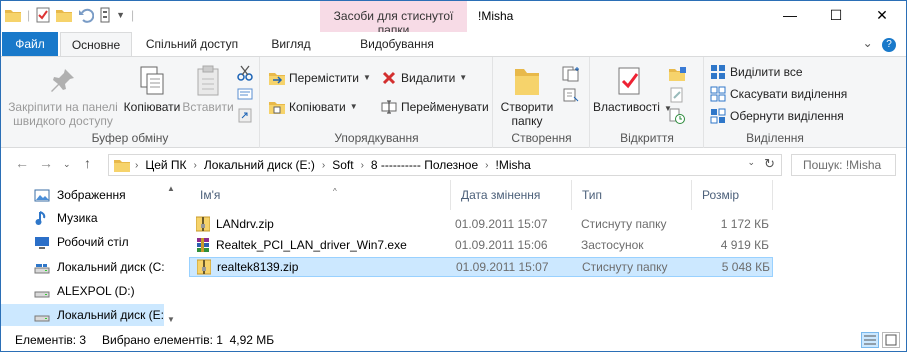 This screenshot has width=907, height=352. Describe the element at coordinates (277, 108) in the screenshot. I see `copy-to-icon` at that location.